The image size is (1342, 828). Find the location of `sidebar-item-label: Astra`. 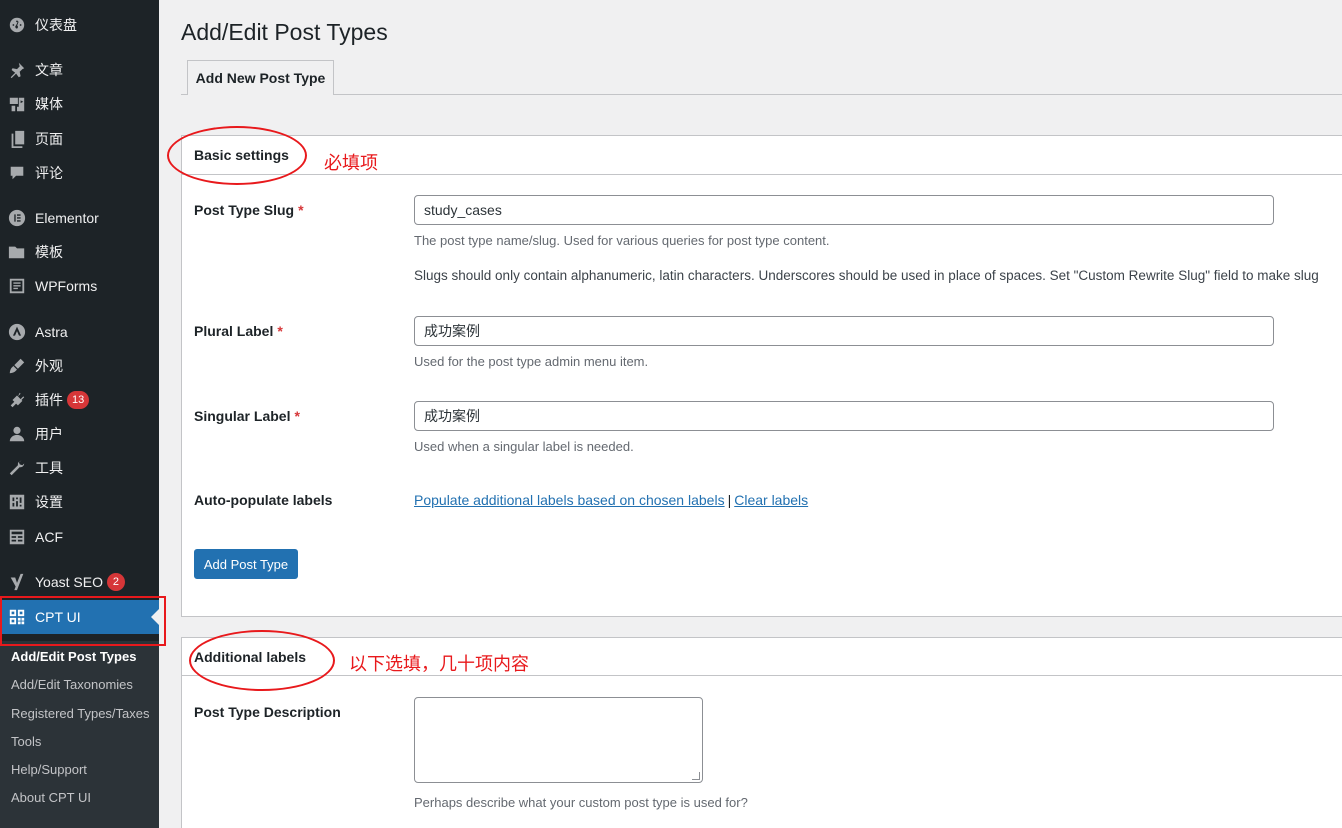

sidebar-item-label: Astra is located at coordinates (51, 332).